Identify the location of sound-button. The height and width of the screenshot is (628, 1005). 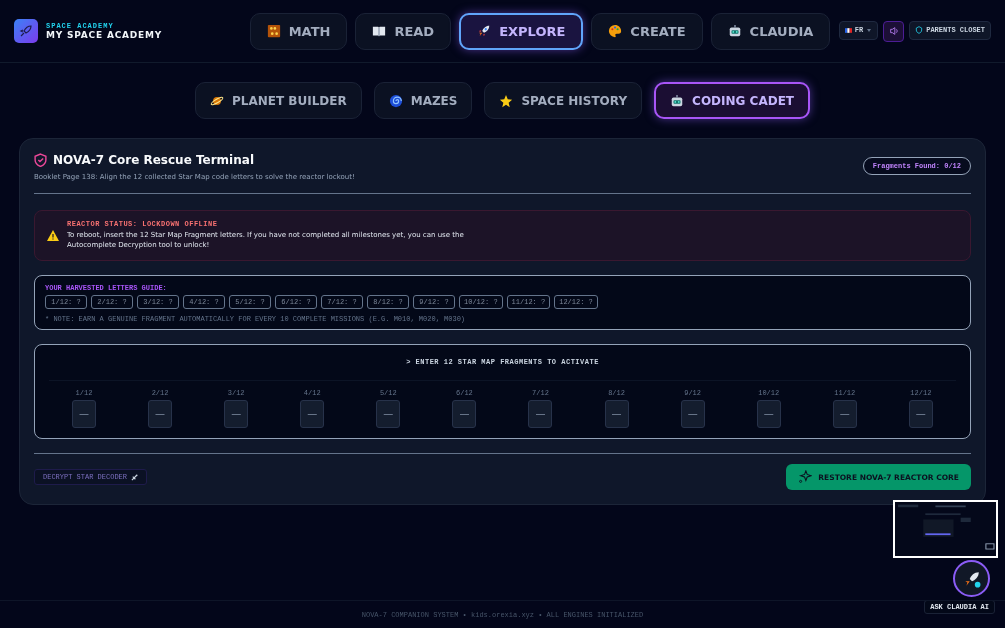
(894, 31).